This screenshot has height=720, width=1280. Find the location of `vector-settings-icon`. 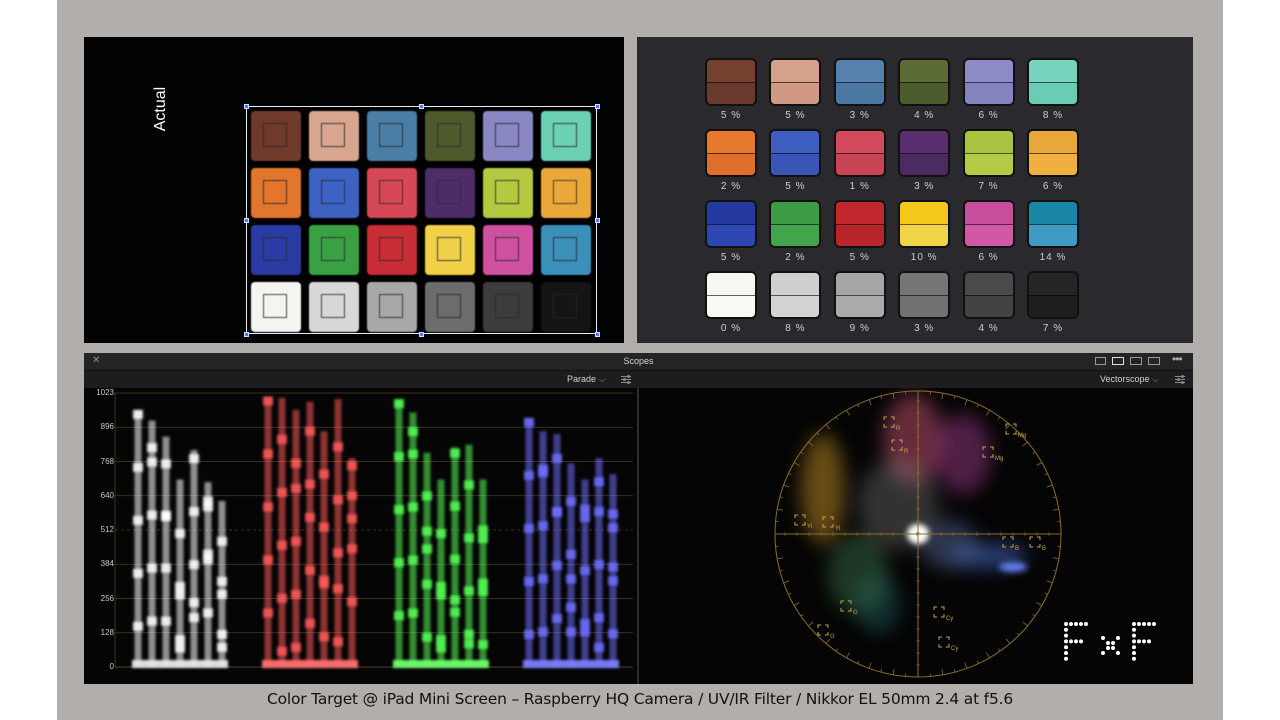

vector-settings-icon is located at coordinates (1180, 379).